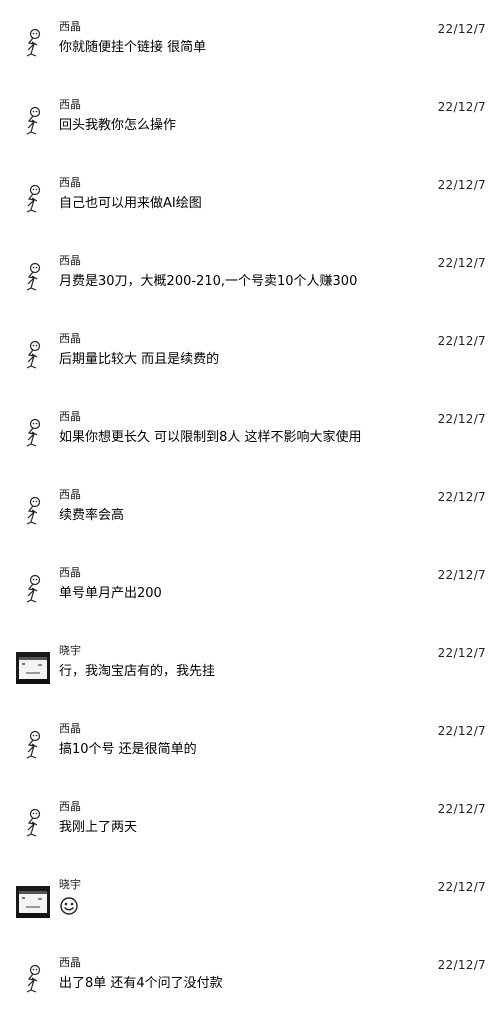 The image size is (503, 1016). What do you see at coordinates (251, 752) in the screenshot?
I see `chat-message: 西晶 22/12/7 搞10个号 还是很简单的` at bounding box center [251, 752].